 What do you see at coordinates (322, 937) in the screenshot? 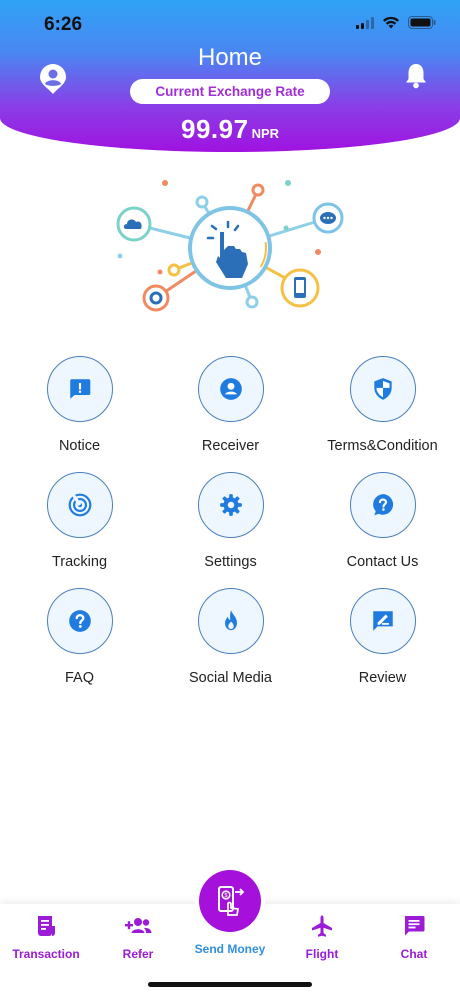
I see `nav-item-flight: Flight` at bounding box center [322, 937].